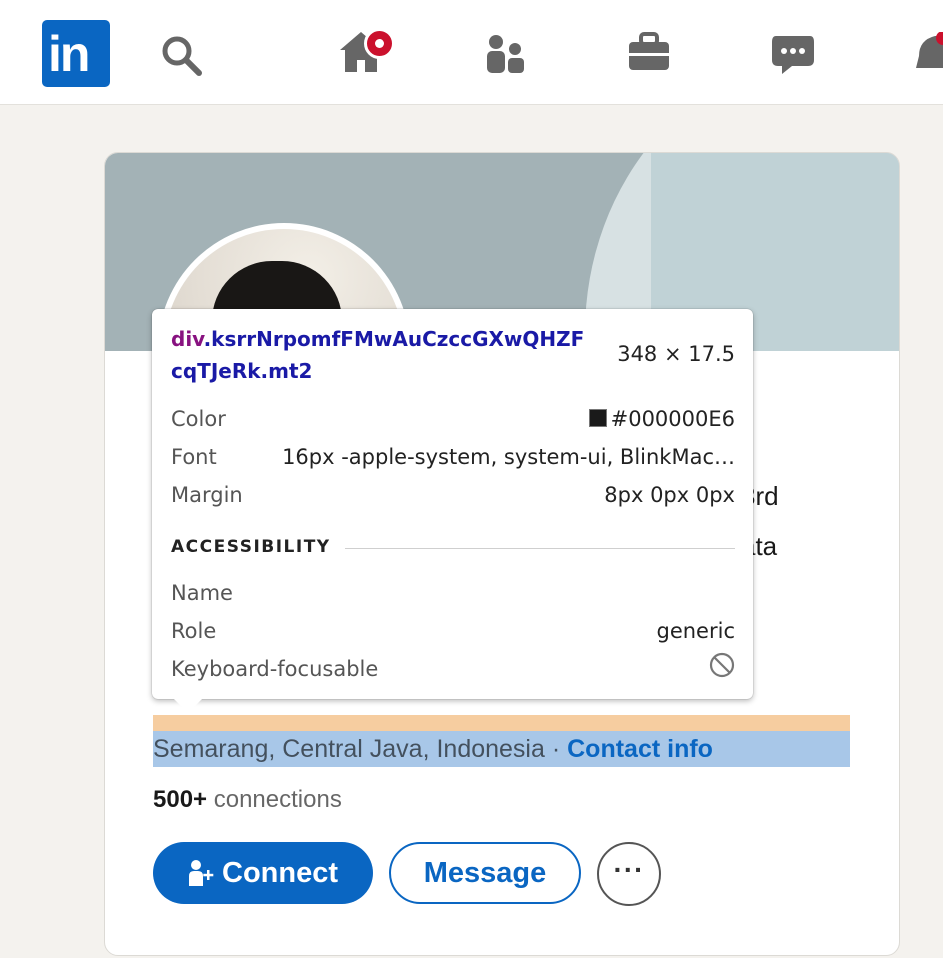 This screenshot has width=943, height=958. What do you see at coordinates (501, 723) in the screenshot?
I see `inspect-margin-highlight` at bounding box center [501, 723].